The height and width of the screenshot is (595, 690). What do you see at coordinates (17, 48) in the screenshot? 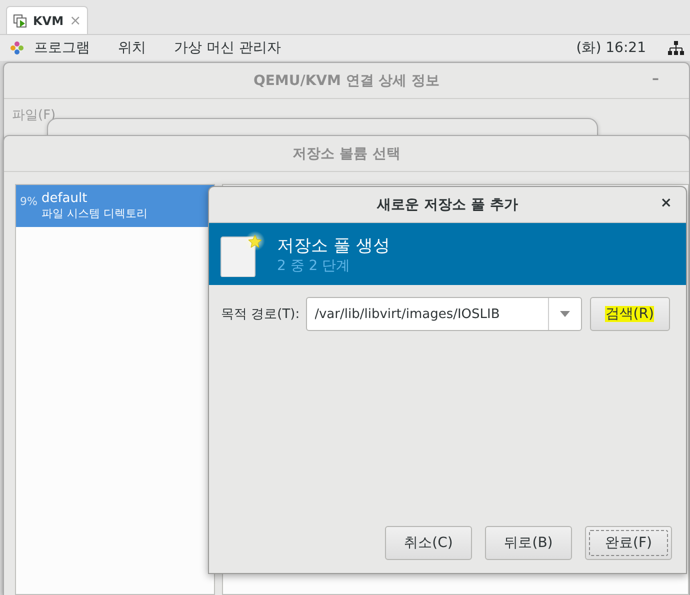
I see `flower-icon` at bounding box center [17, 48].